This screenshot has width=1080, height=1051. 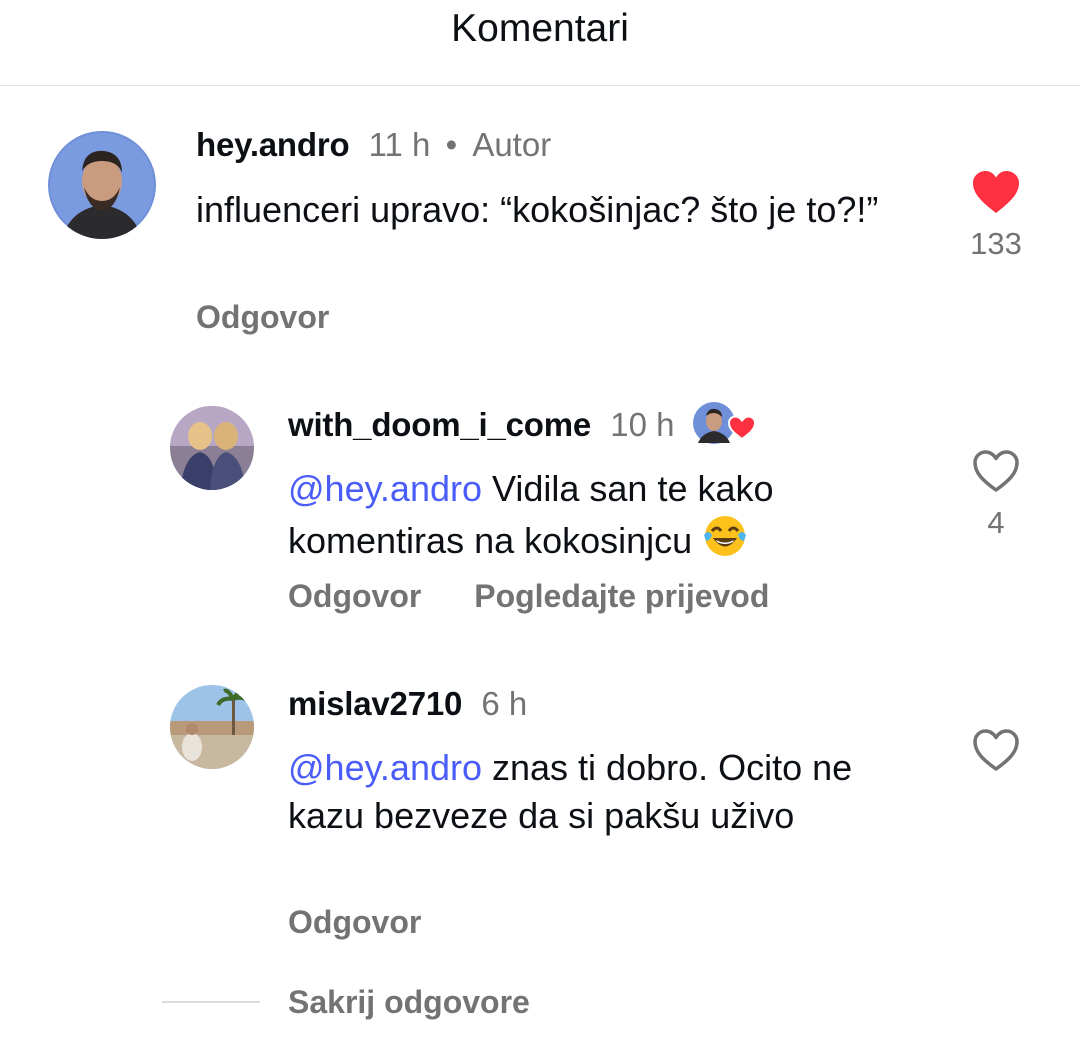 I want to click on comments-header: Komentari, so click(x=540, y=43).